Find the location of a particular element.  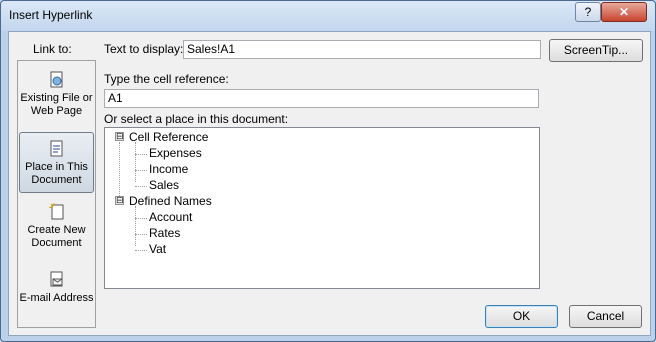

globe-document-icon is located at coordinates (56, 79).